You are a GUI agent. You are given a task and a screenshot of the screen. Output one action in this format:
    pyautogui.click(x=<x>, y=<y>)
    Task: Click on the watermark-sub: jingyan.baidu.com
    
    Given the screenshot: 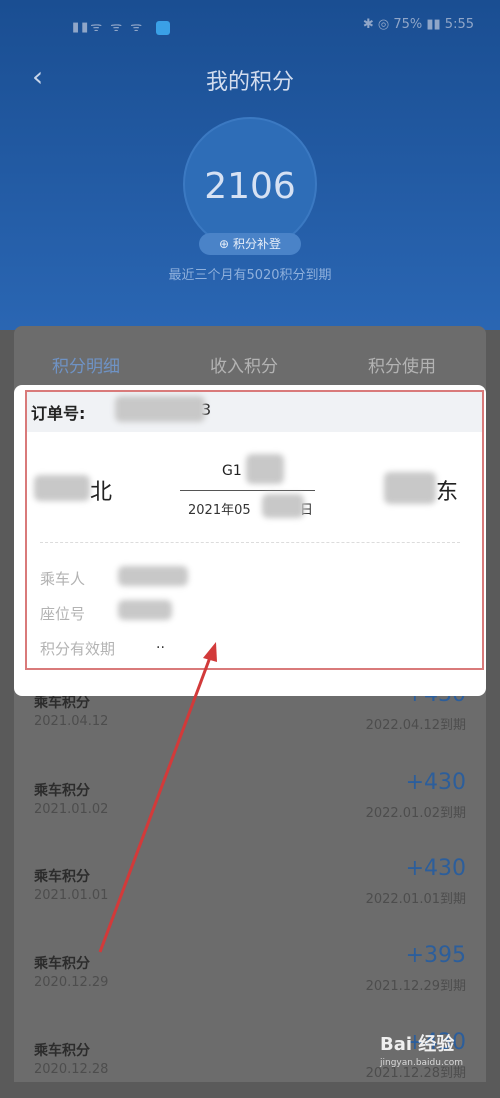 What is the action you would take?
    pyautogui.click(x=422, y=1063)
    